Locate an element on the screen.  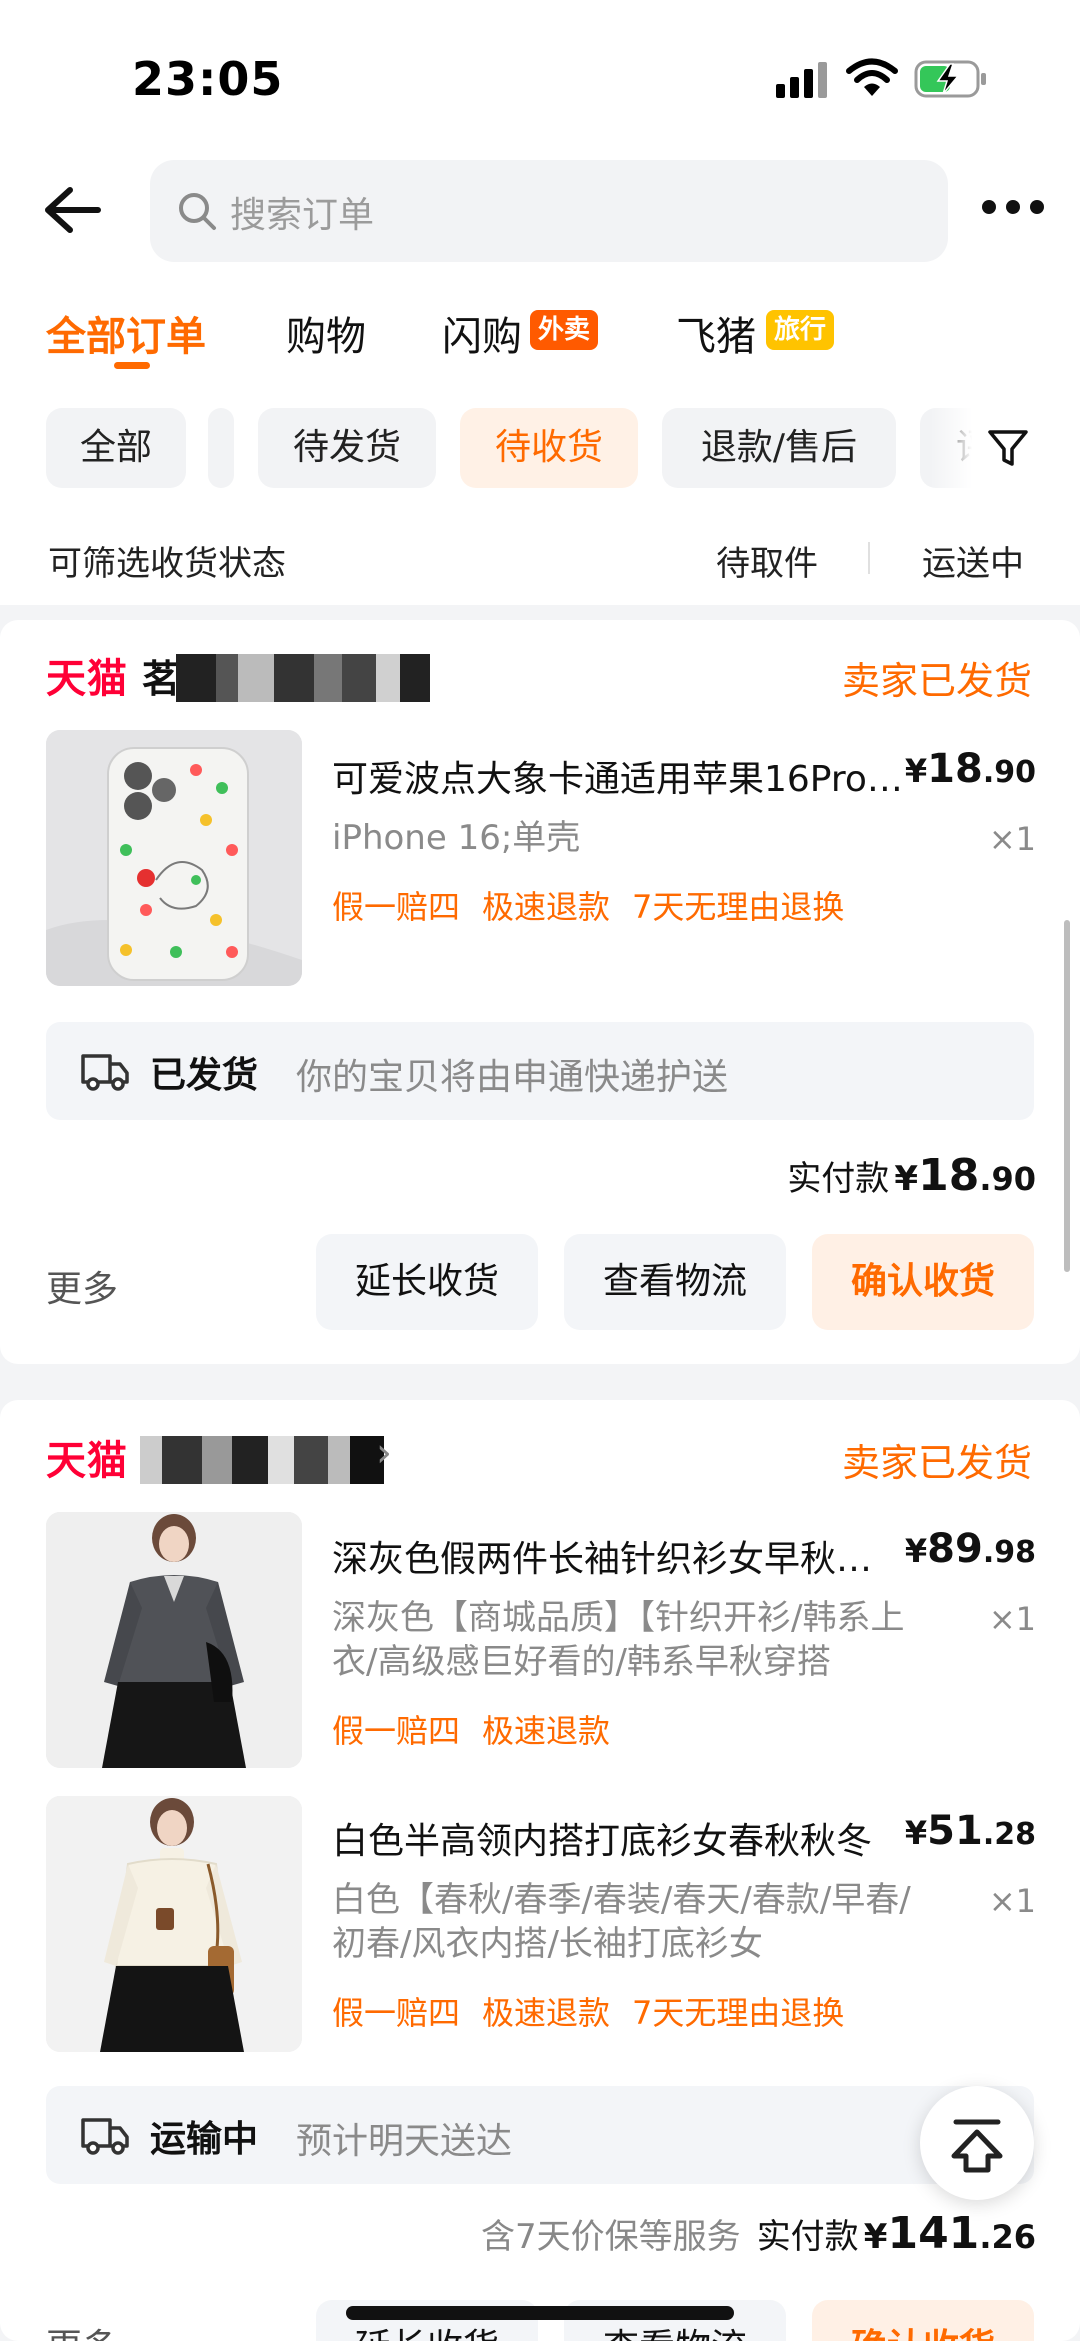
back-to-top-button is located at coordinates (977, 2143).